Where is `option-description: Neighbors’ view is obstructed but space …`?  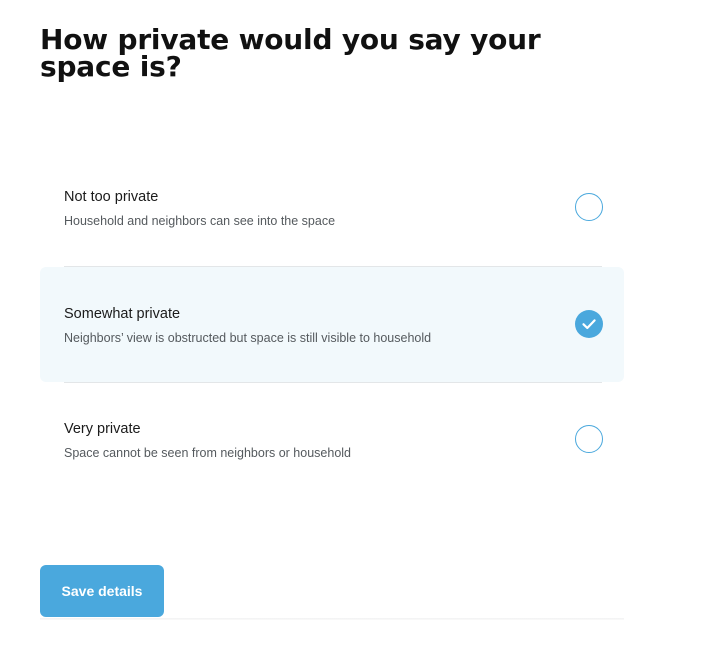 option-description: Neighbors’ view is obstructed but space … is located at coordinates (248, 338).